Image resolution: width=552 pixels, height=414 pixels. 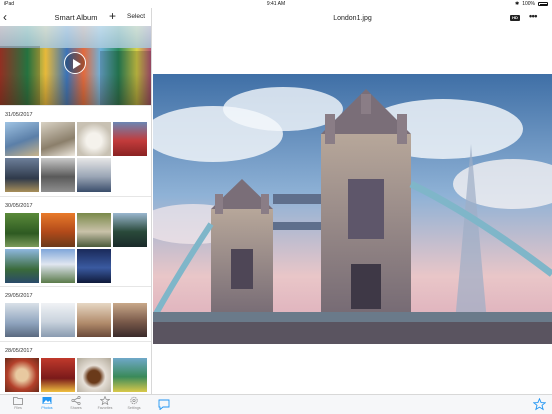 I want to click on tab-shares: Shares, so click(x=76, y=405).